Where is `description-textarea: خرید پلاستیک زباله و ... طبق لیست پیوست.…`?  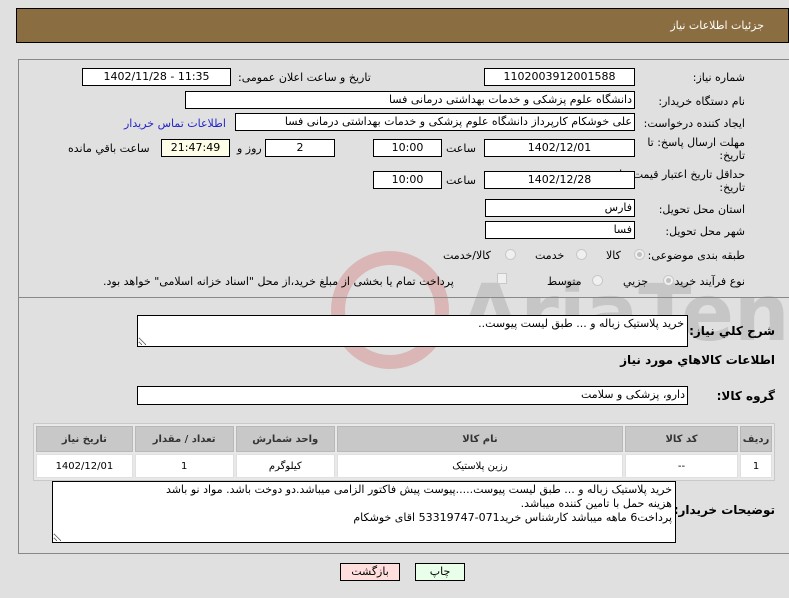
description-textarea: خرید پلاستیک زباله و ... طبق لیست پیوست.… is located at coordinates (412, 331).